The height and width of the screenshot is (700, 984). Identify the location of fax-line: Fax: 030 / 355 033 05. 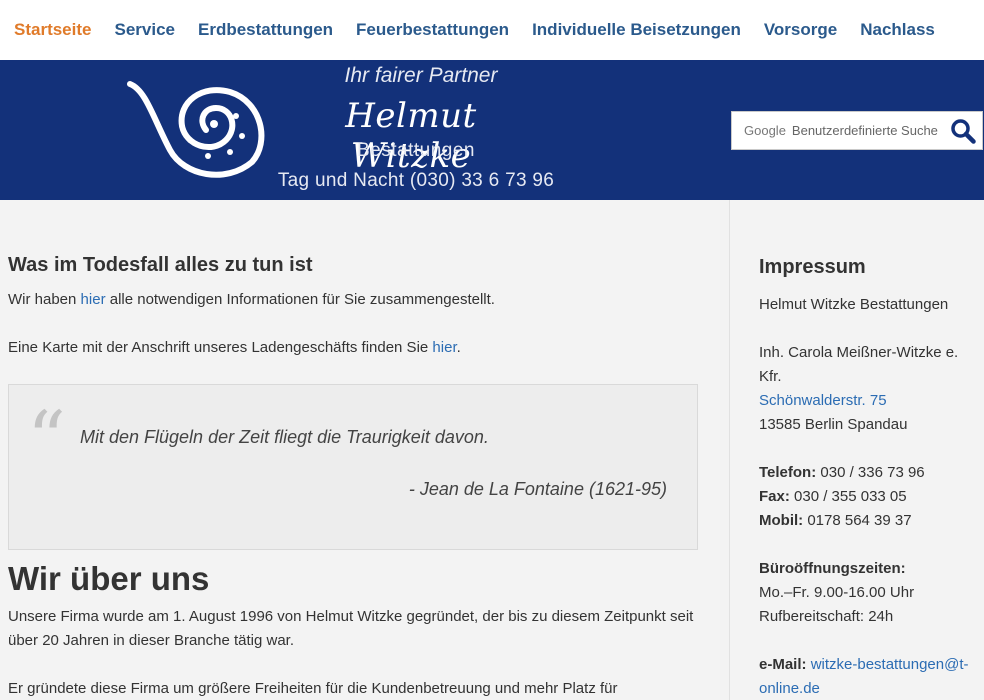
(833, 497).